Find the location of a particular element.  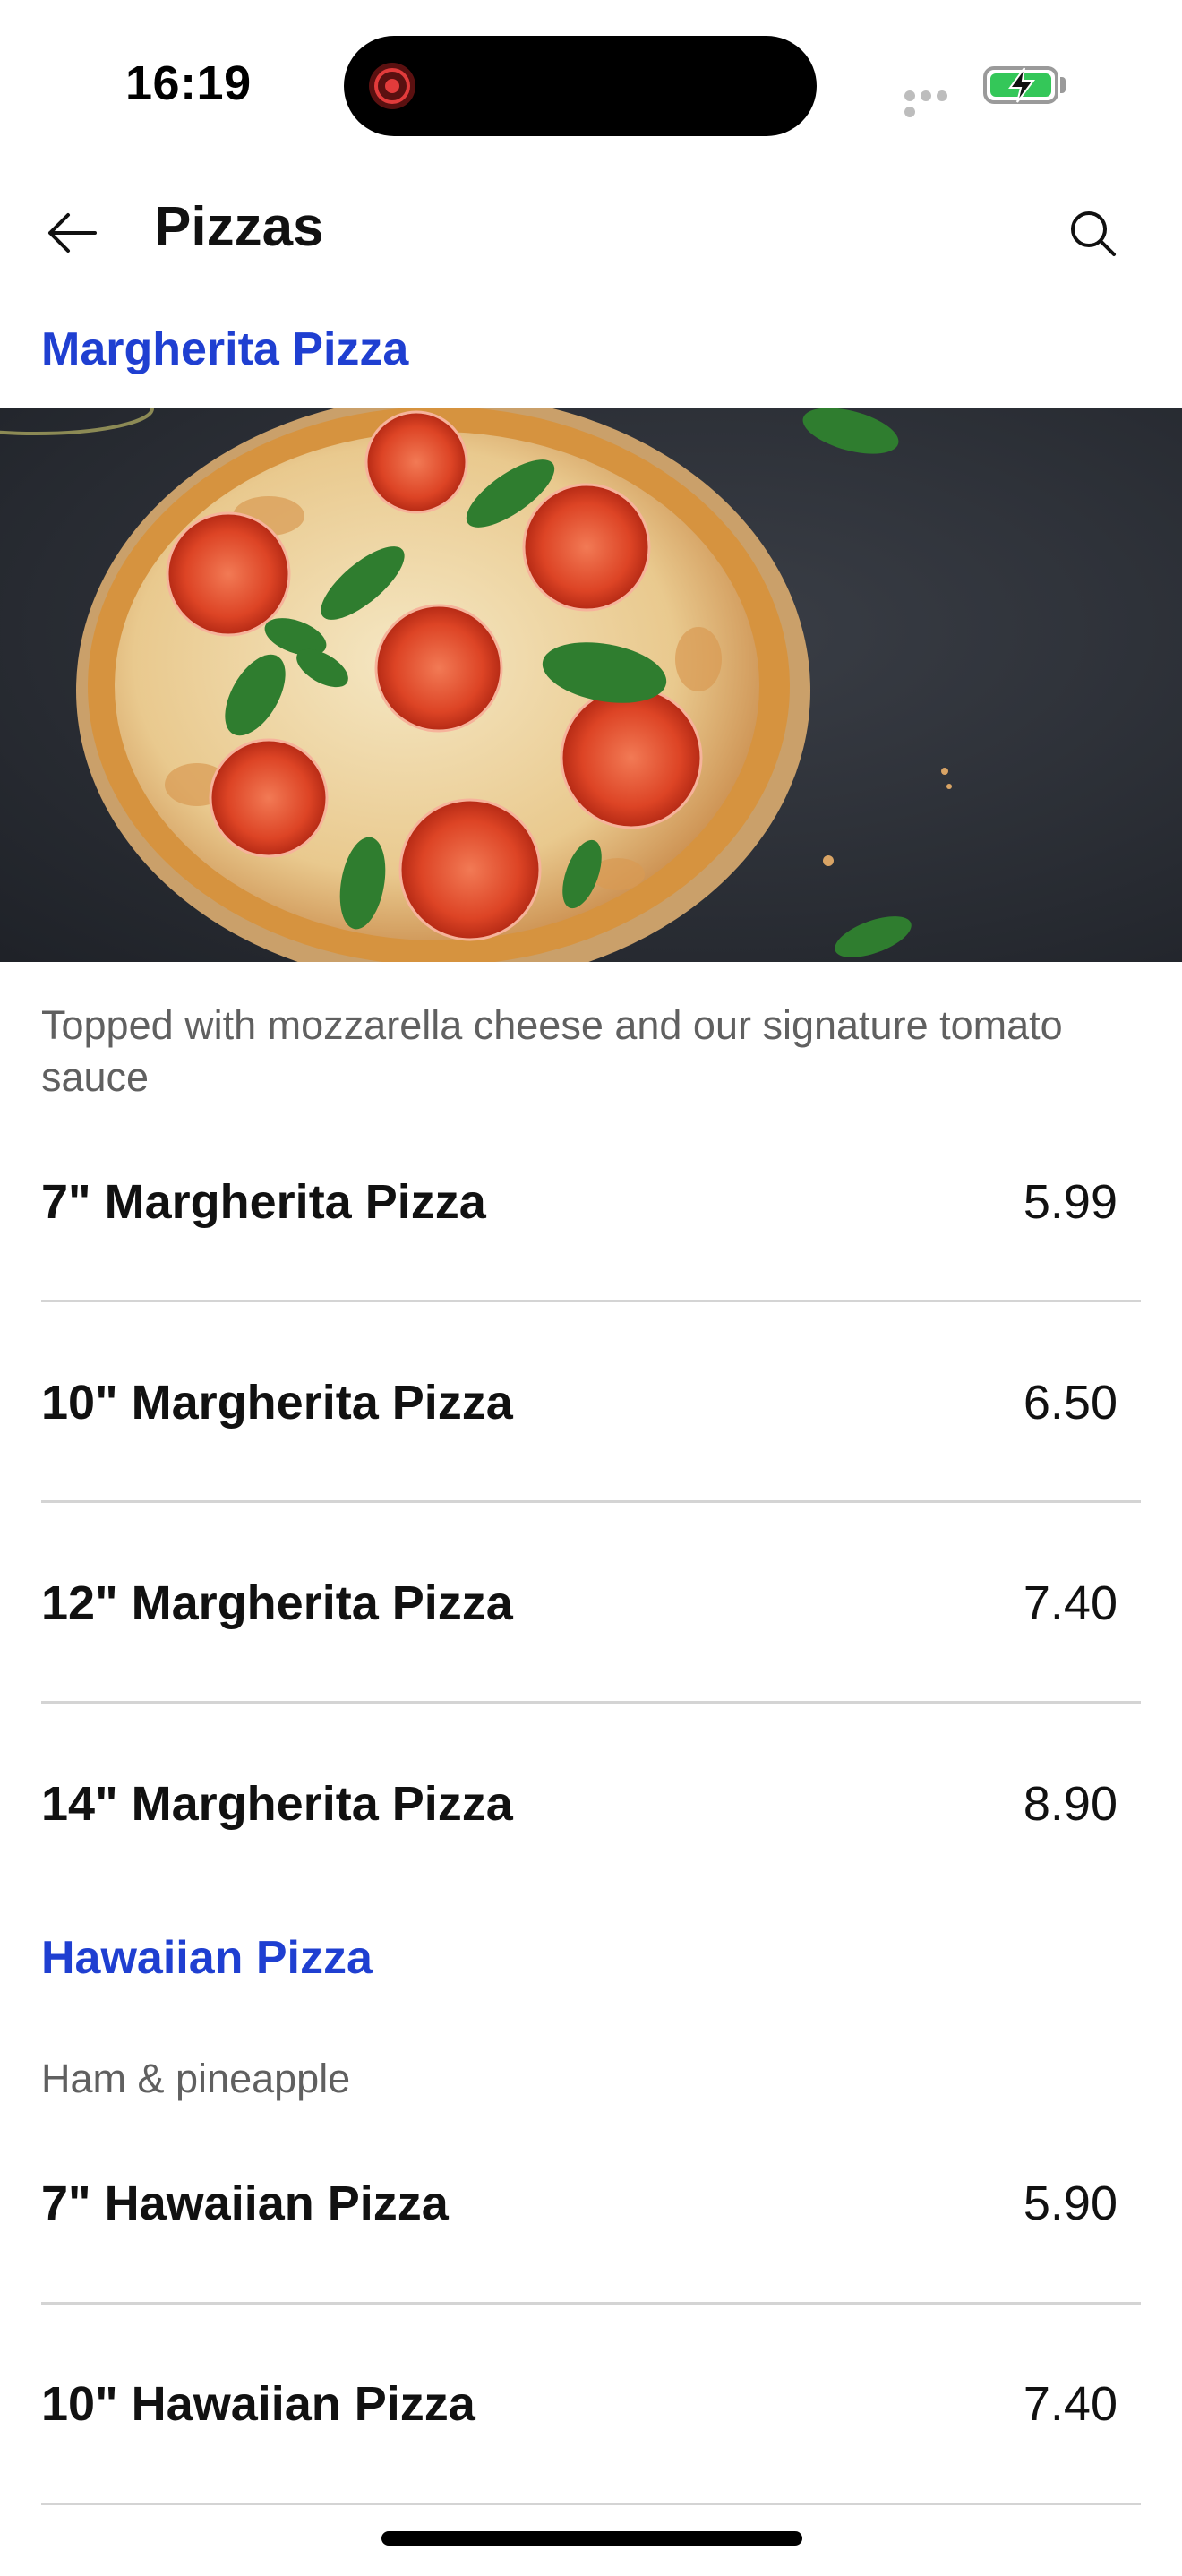

page-title: Pizzas is located at coordinates (239, 227).